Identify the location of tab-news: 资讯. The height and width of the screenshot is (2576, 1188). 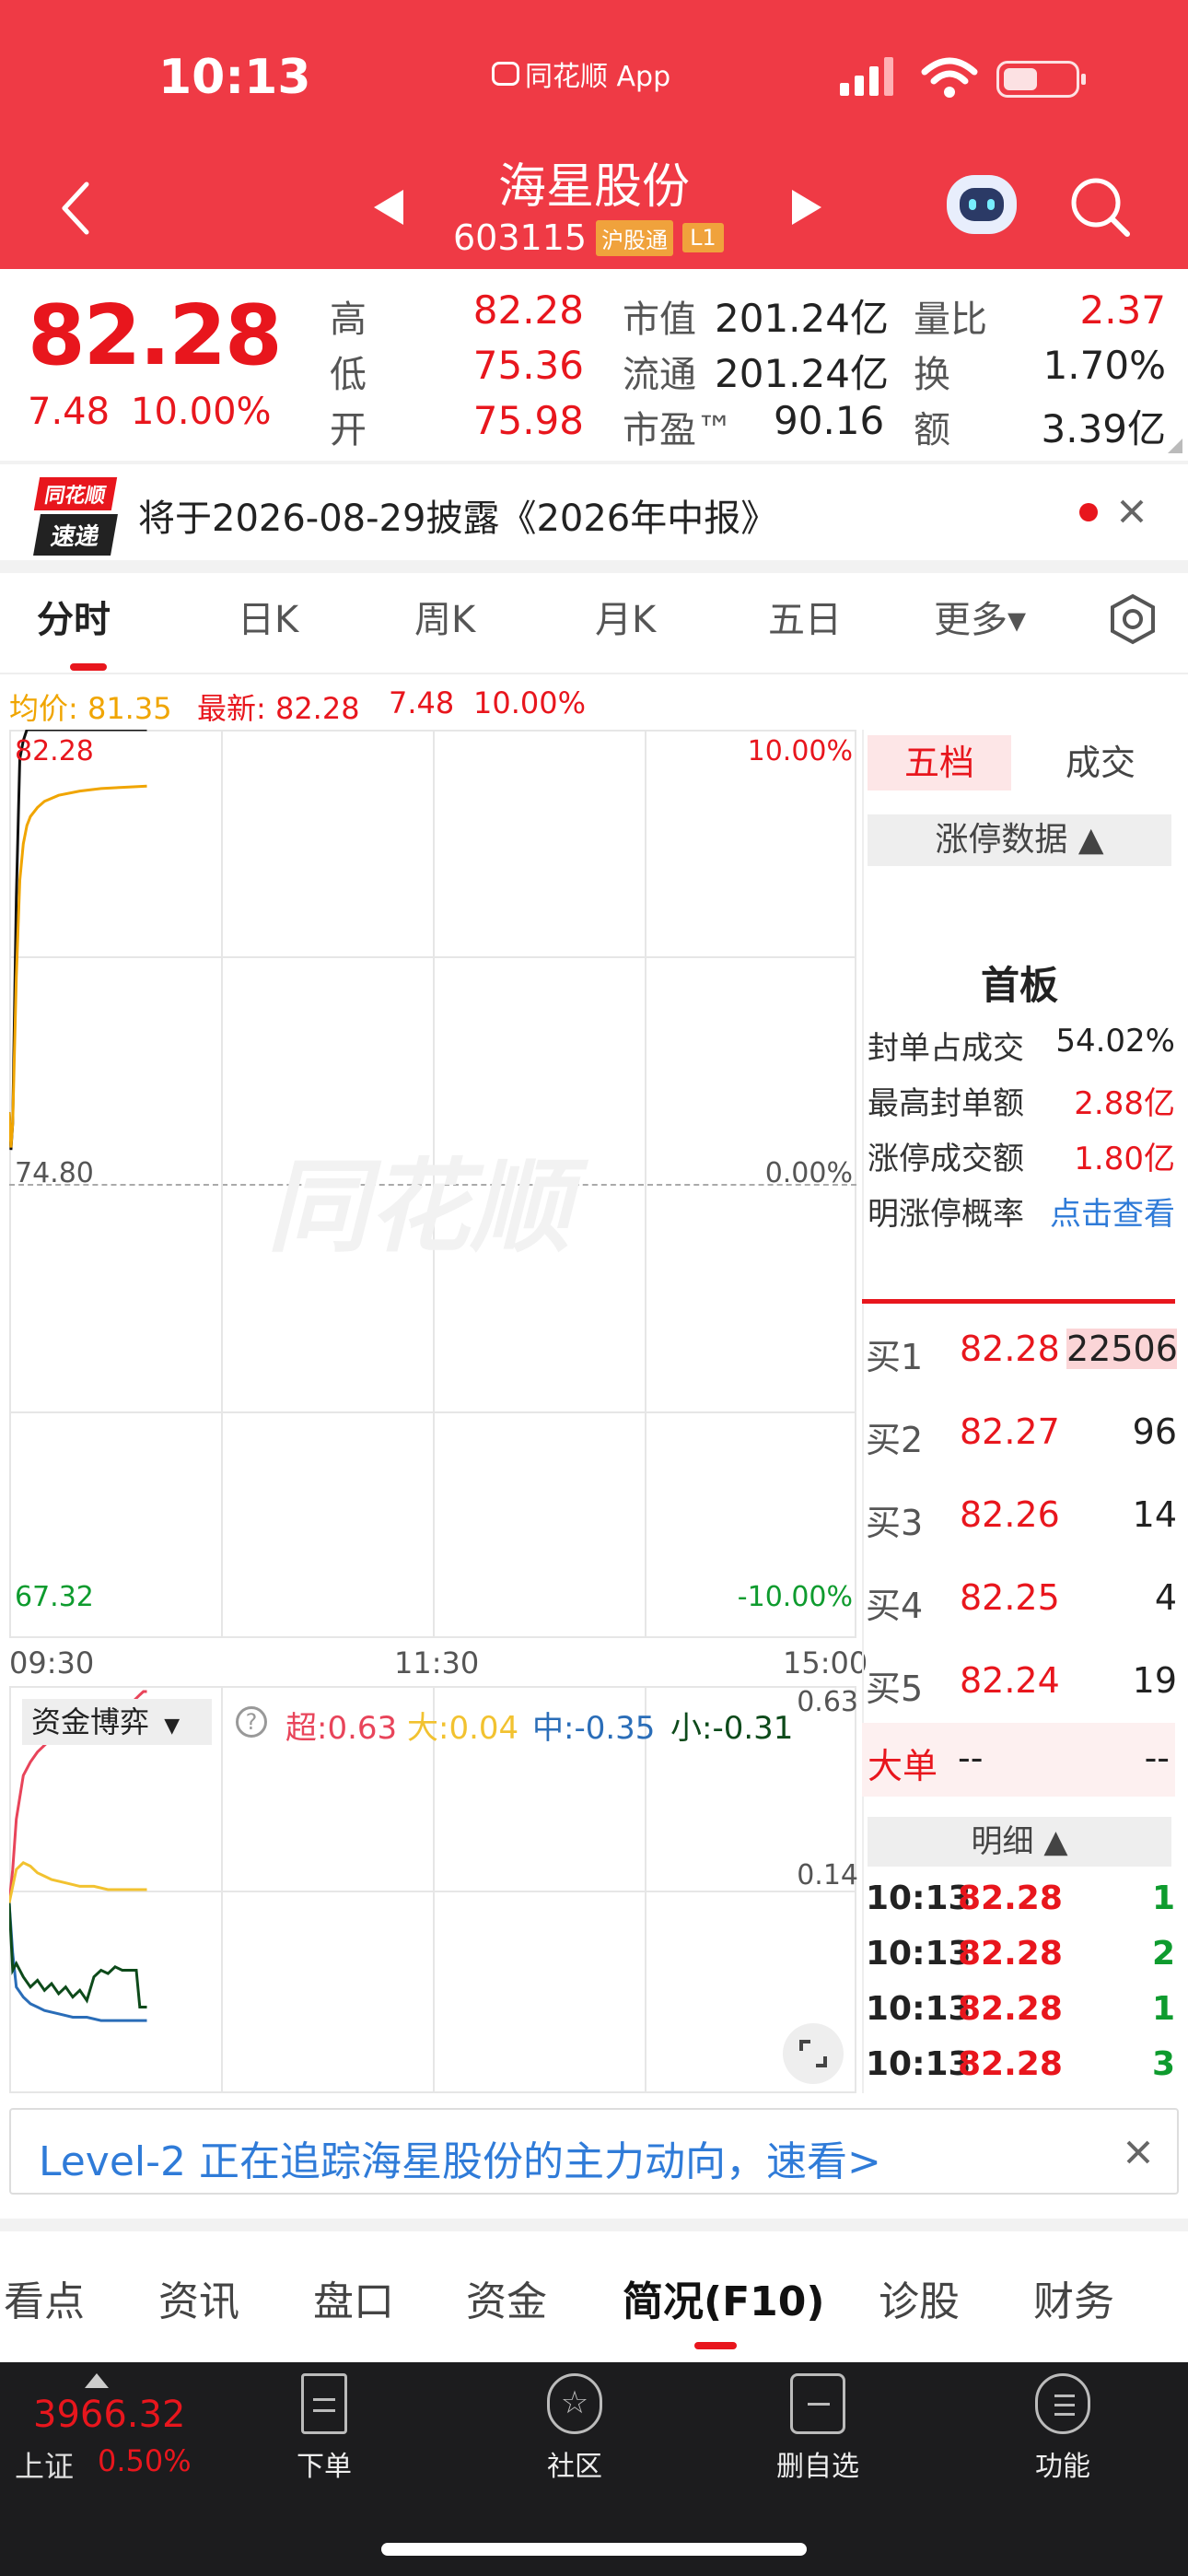
(198, 2297).